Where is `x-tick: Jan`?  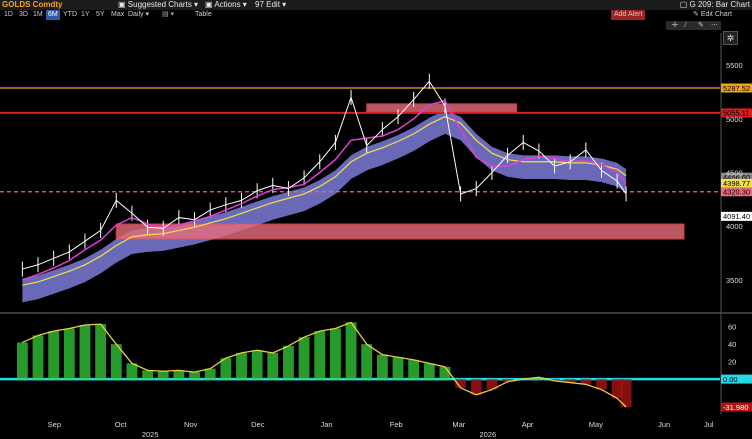
x-tick: Jan is located at coordinates (326, 424).